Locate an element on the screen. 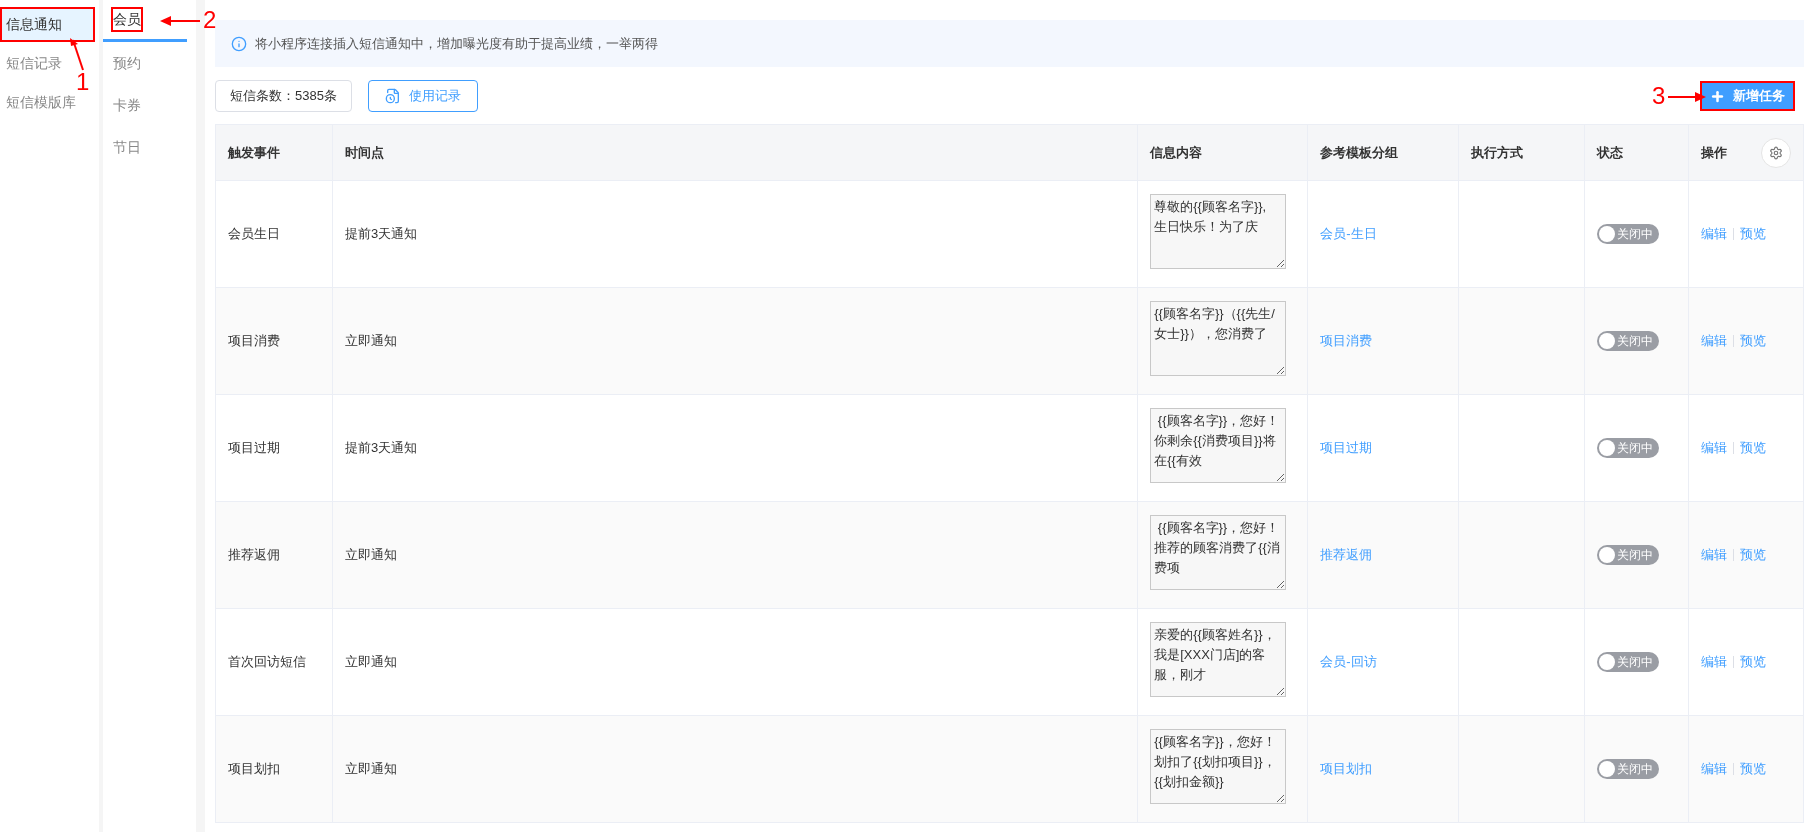  notice-text: 将小程序连接插入短信通知中，增加曝光度有助于提高业绩，一举两得 is located at coordinates (456, 43).